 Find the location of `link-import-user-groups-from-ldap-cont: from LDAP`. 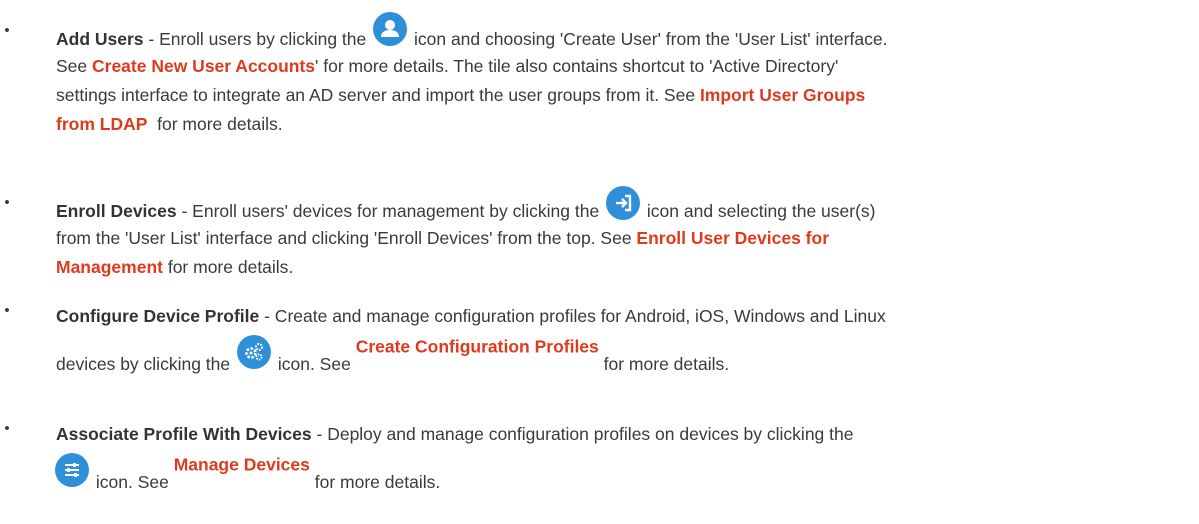

link-import-user-groups-from-ldap-cont: from LDAP is located at coordinates (101, 124).